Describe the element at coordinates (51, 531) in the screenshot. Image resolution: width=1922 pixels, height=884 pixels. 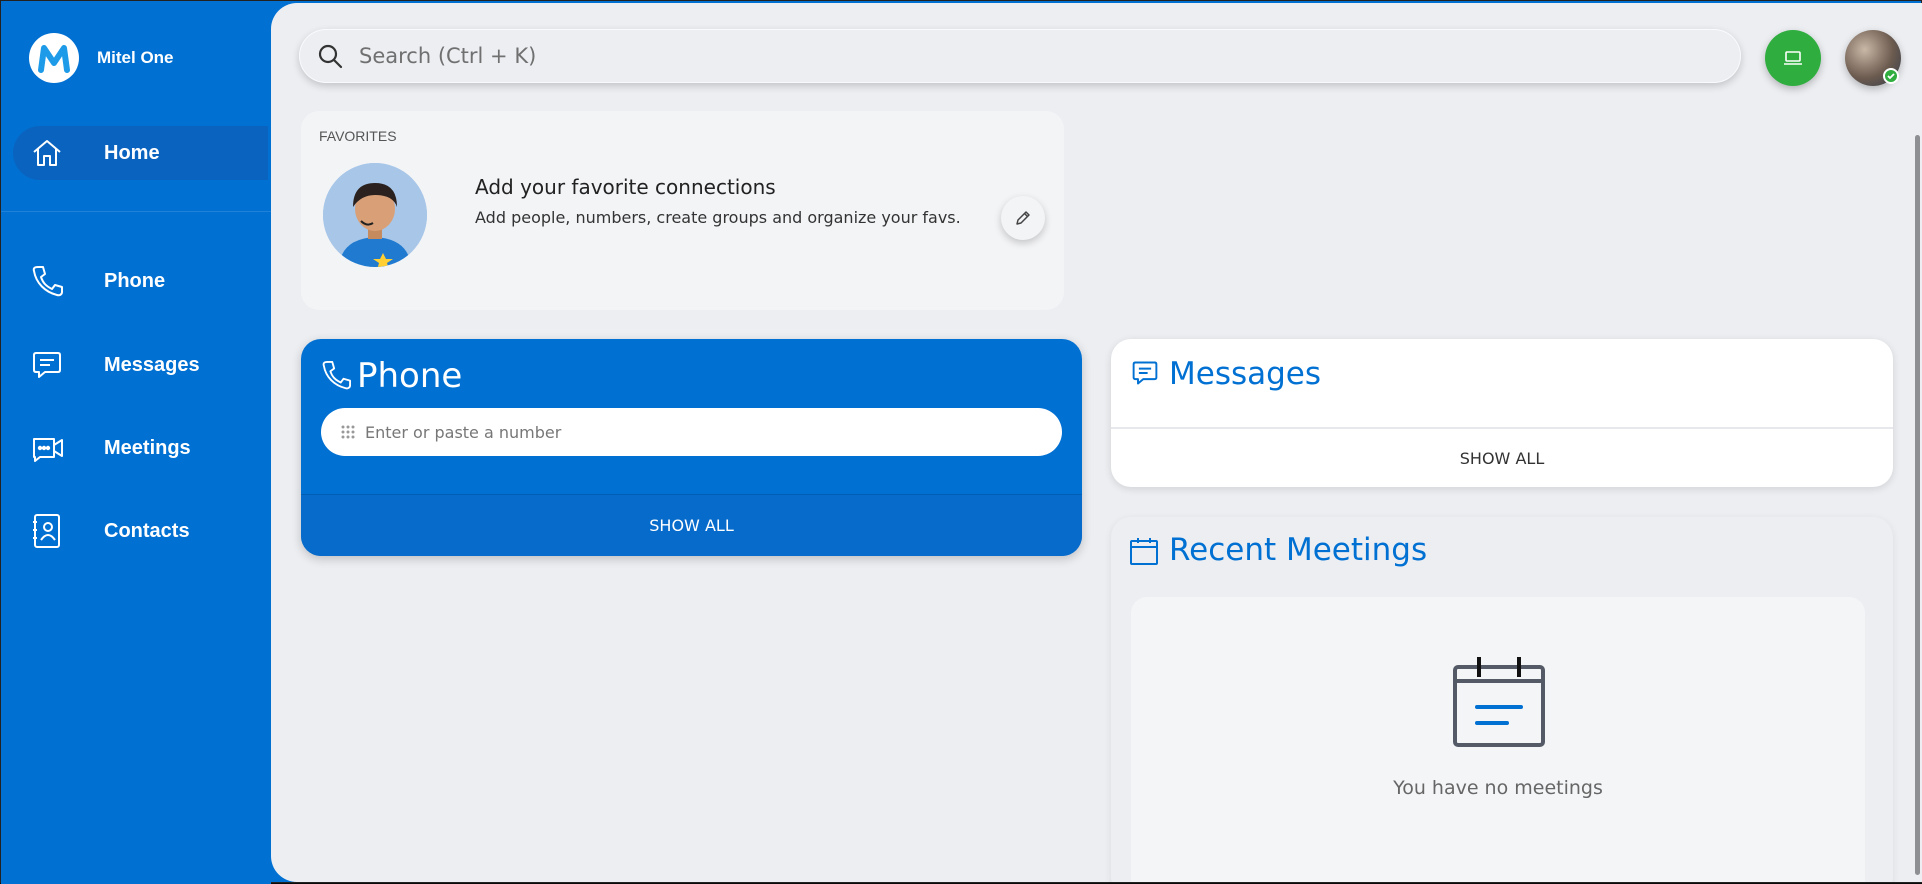
I see `contacts-icon` at that location.